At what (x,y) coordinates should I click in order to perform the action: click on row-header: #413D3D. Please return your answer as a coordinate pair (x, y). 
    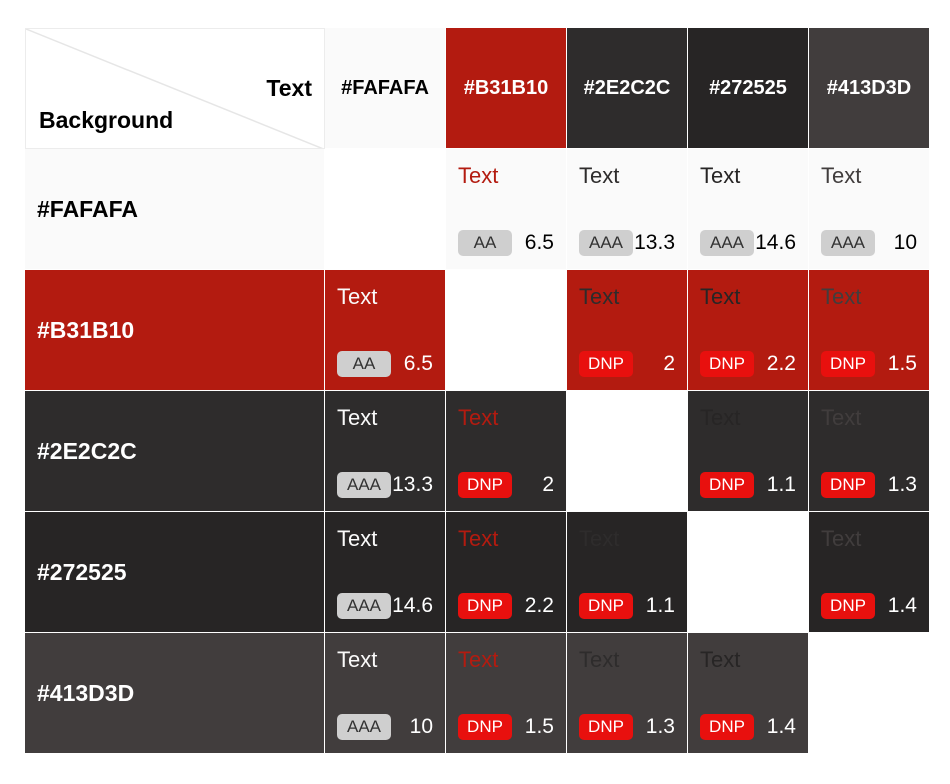
    Looking at the image, I should click on (175, 693).